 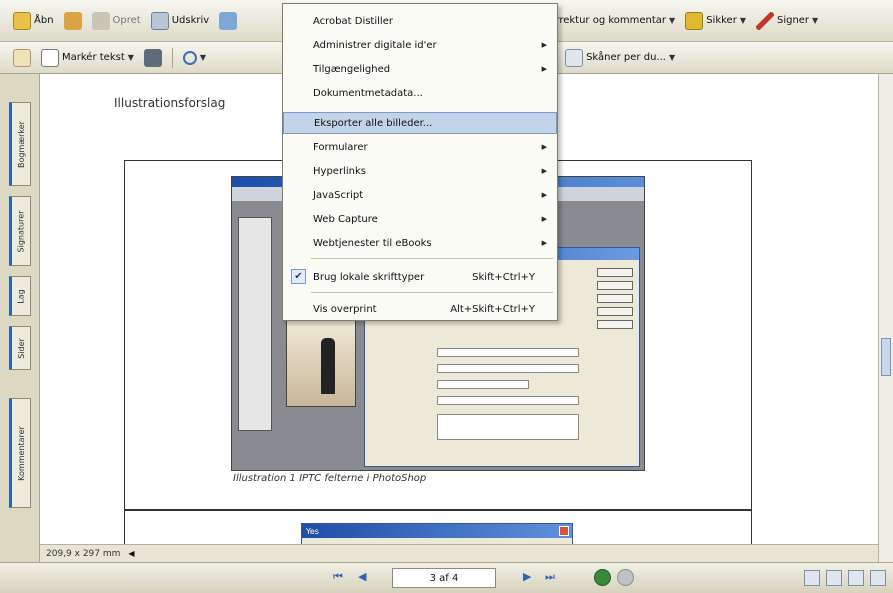 I want to click on previous-page-button: ◀, so click(x=362, y=576).